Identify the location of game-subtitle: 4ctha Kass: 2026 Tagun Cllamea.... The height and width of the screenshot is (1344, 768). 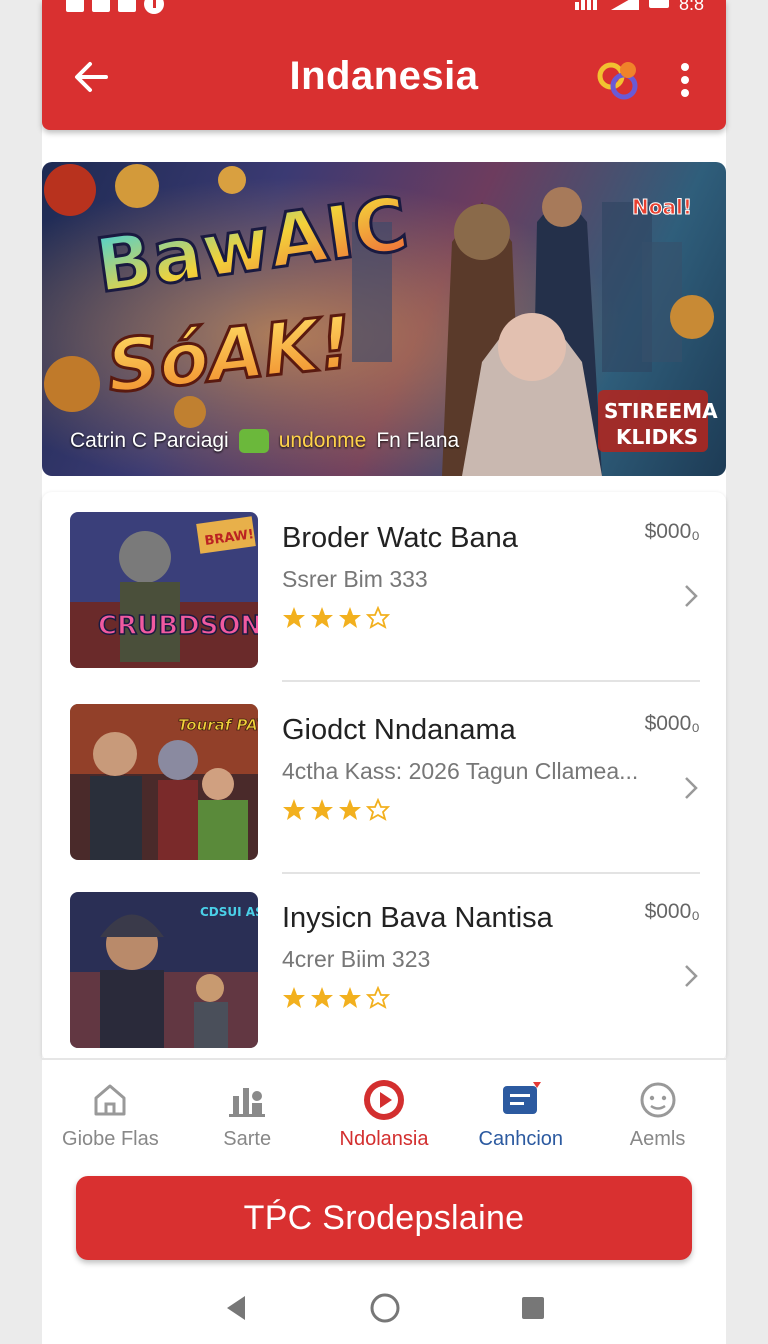
(460, 771).